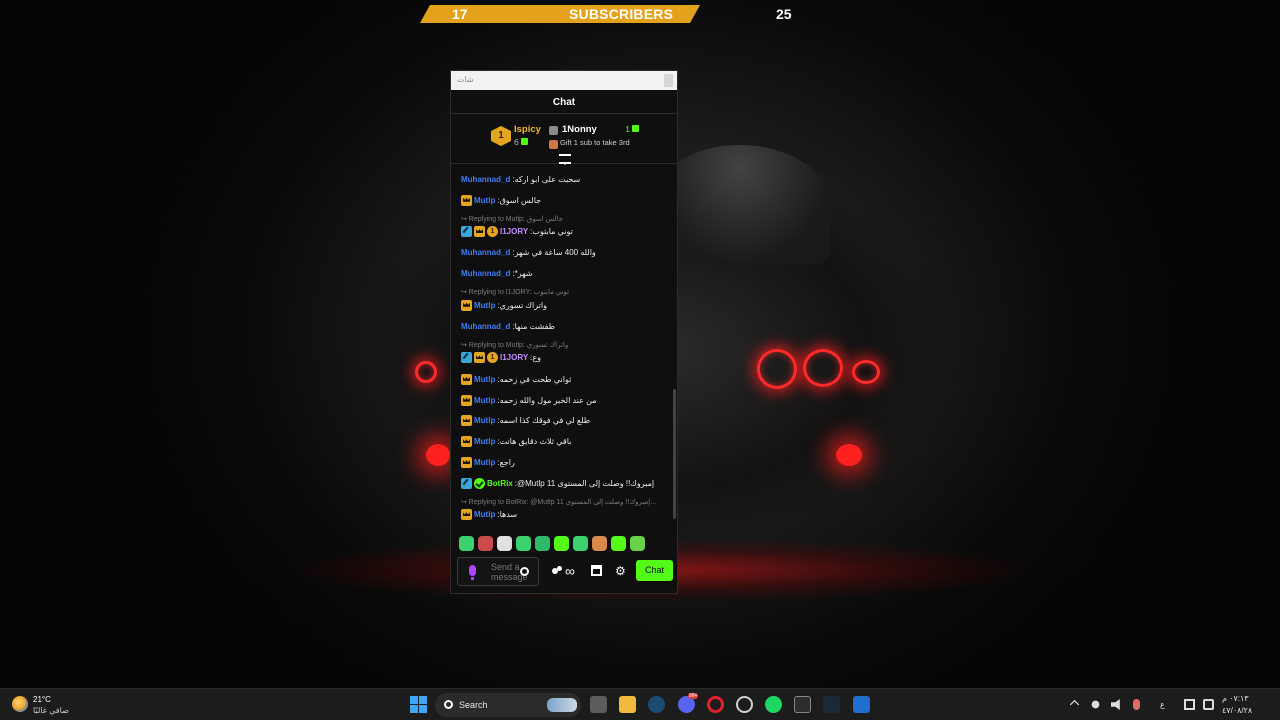 The image size is (1280, 720). Describe the element at coordinates (1235, 698) in the screenshot. I see `clock-time: ٠٧:١٣ م` at that location.